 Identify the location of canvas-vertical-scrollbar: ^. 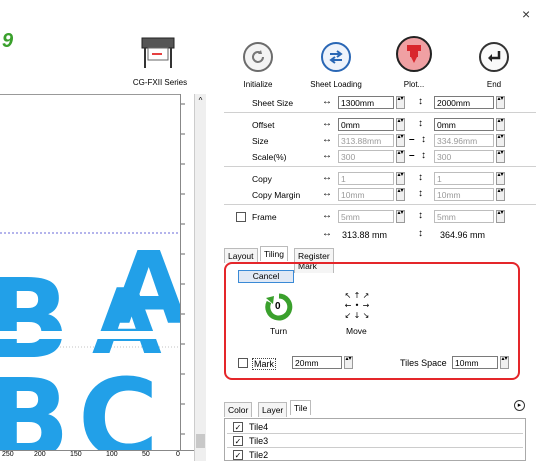
(200, 277).